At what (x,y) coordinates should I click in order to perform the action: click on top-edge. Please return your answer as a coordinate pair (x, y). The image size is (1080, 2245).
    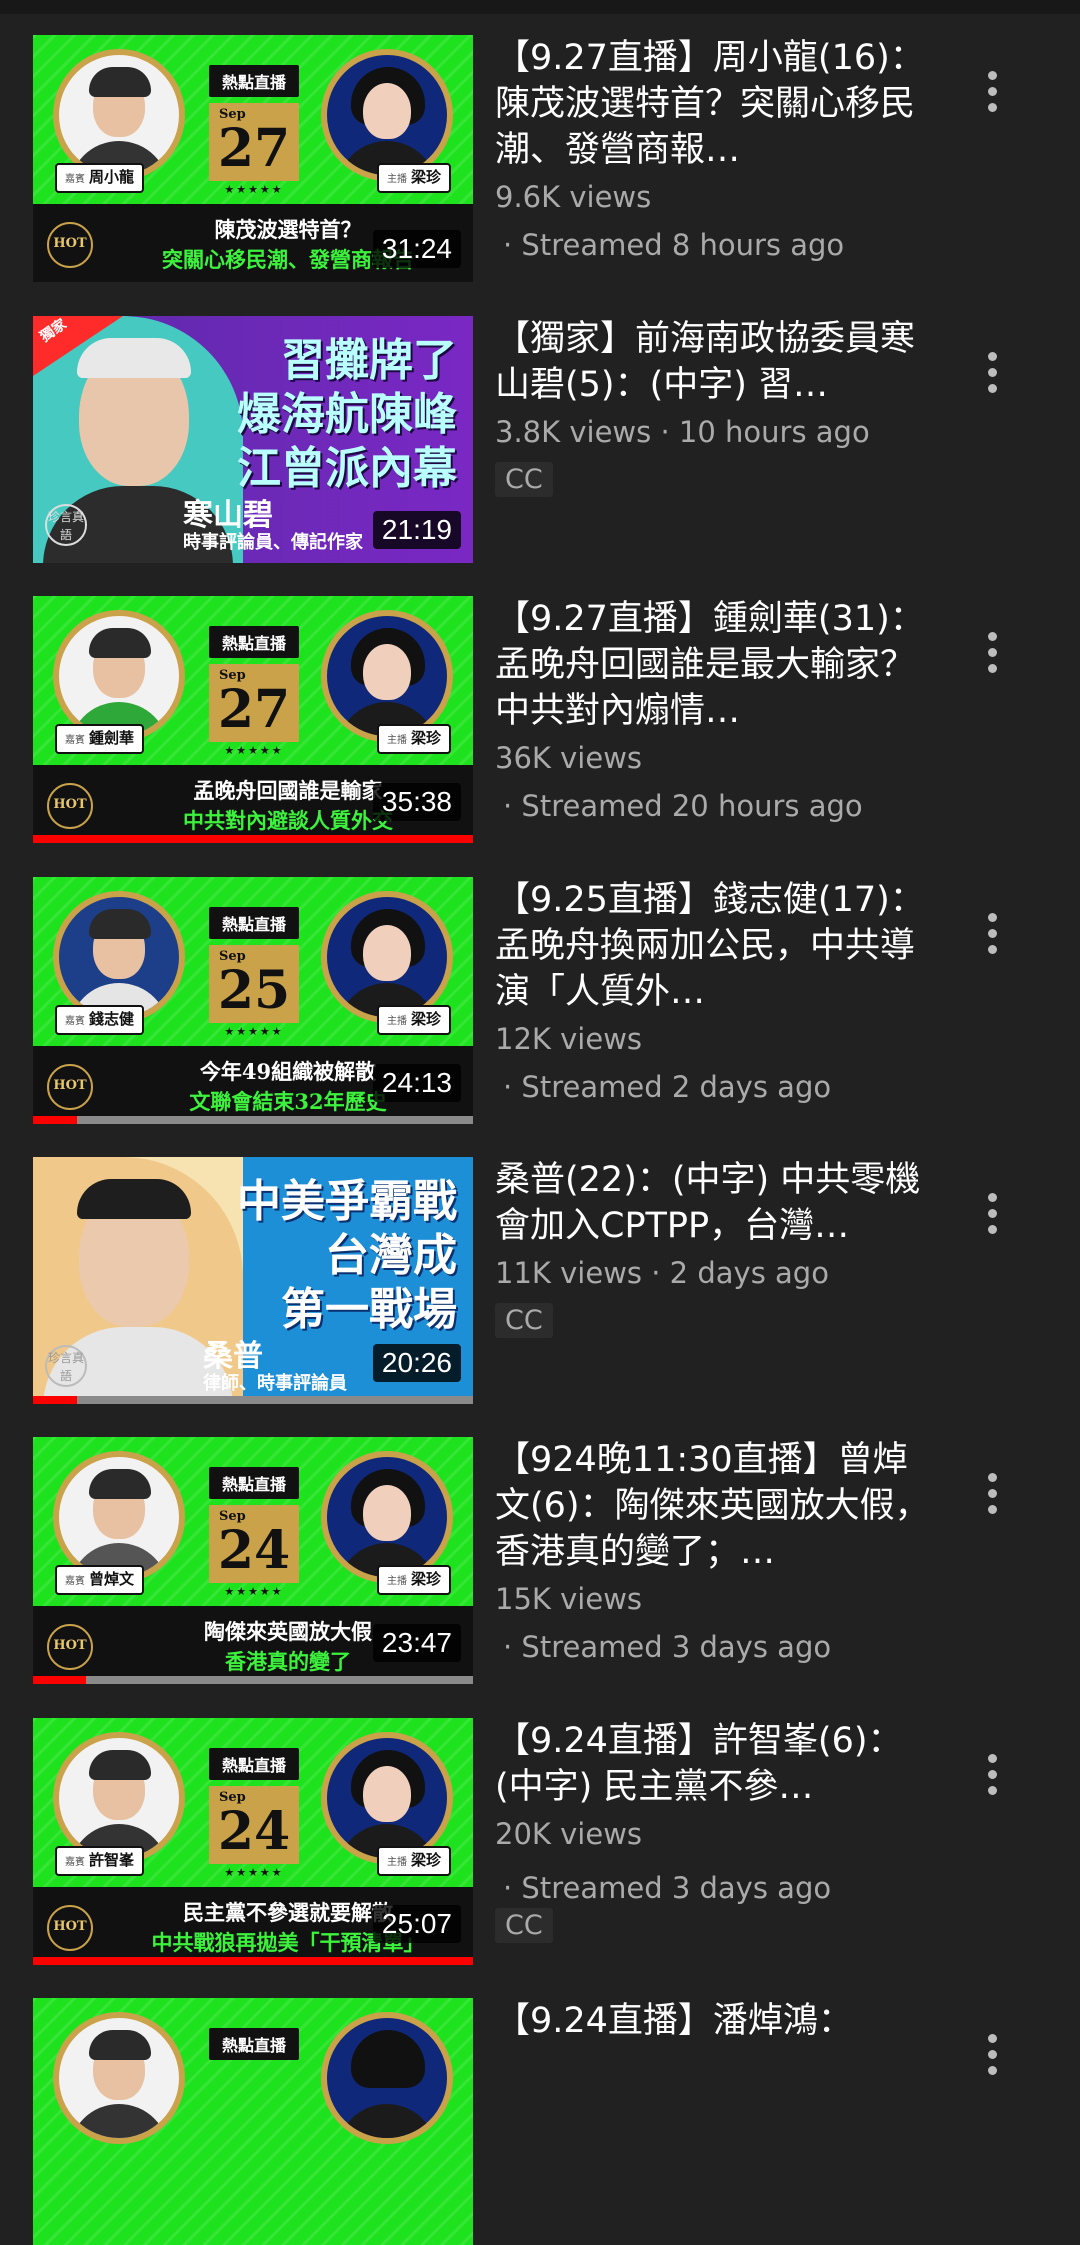
    Looking at the image, I should click on (540, 7).